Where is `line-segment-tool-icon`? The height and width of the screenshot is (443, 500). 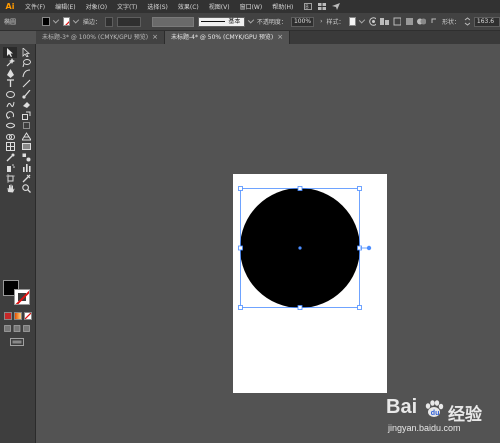
line-segment-tool-icon is located at coordinates (26, 84).